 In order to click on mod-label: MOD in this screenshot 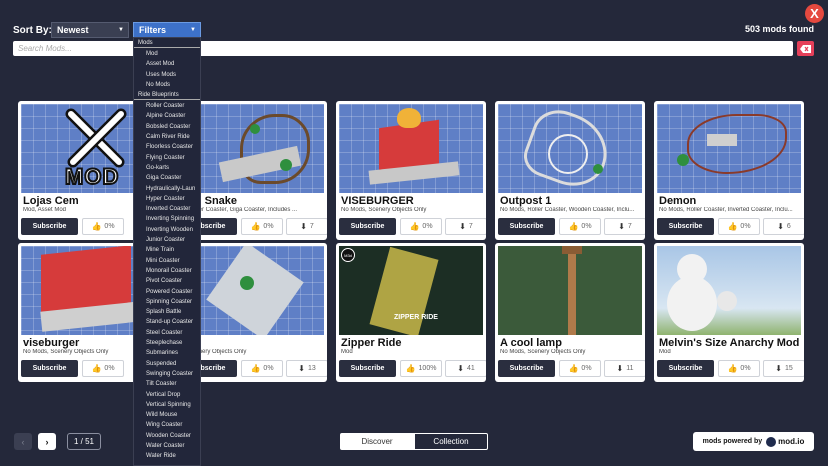, I will do `click(92, 176)`.